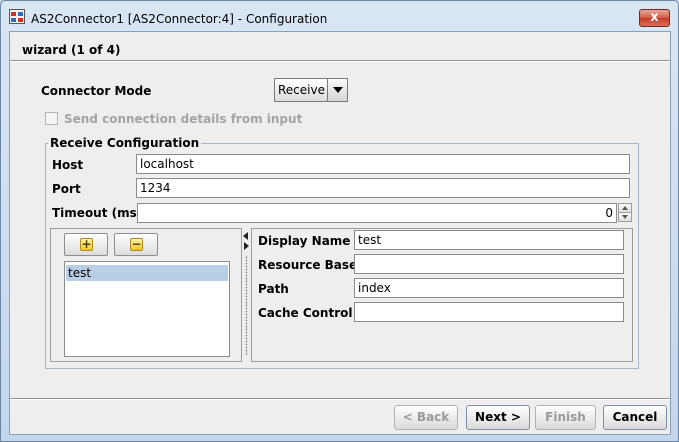 The image size is (679, 442). I want to click on host-label: Host, so click(68, 165).